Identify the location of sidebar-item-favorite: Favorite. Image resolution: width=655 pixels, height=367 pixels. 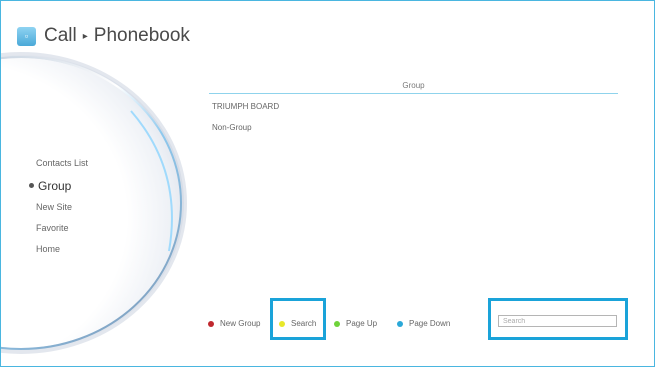
(52, 228).